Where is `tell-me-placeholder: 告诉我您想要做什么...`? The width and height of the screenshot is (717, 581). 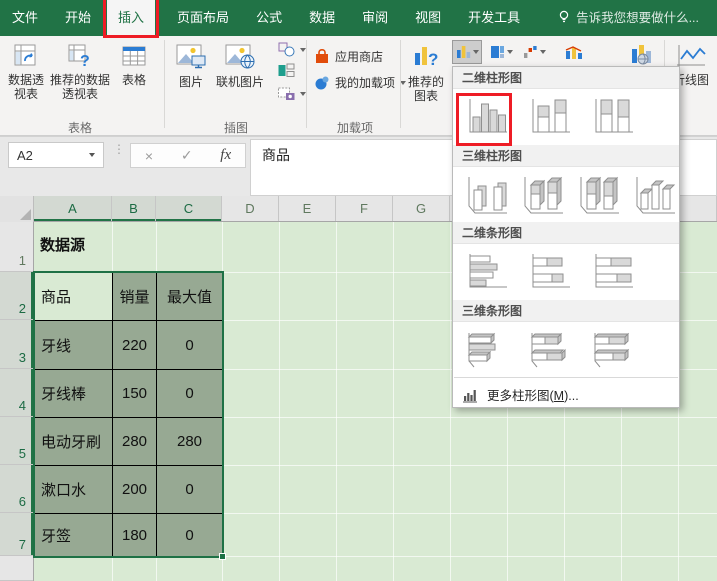
tell-me-placeholder: 告诉我您想要做什么... is located at coordinates (637, 18).